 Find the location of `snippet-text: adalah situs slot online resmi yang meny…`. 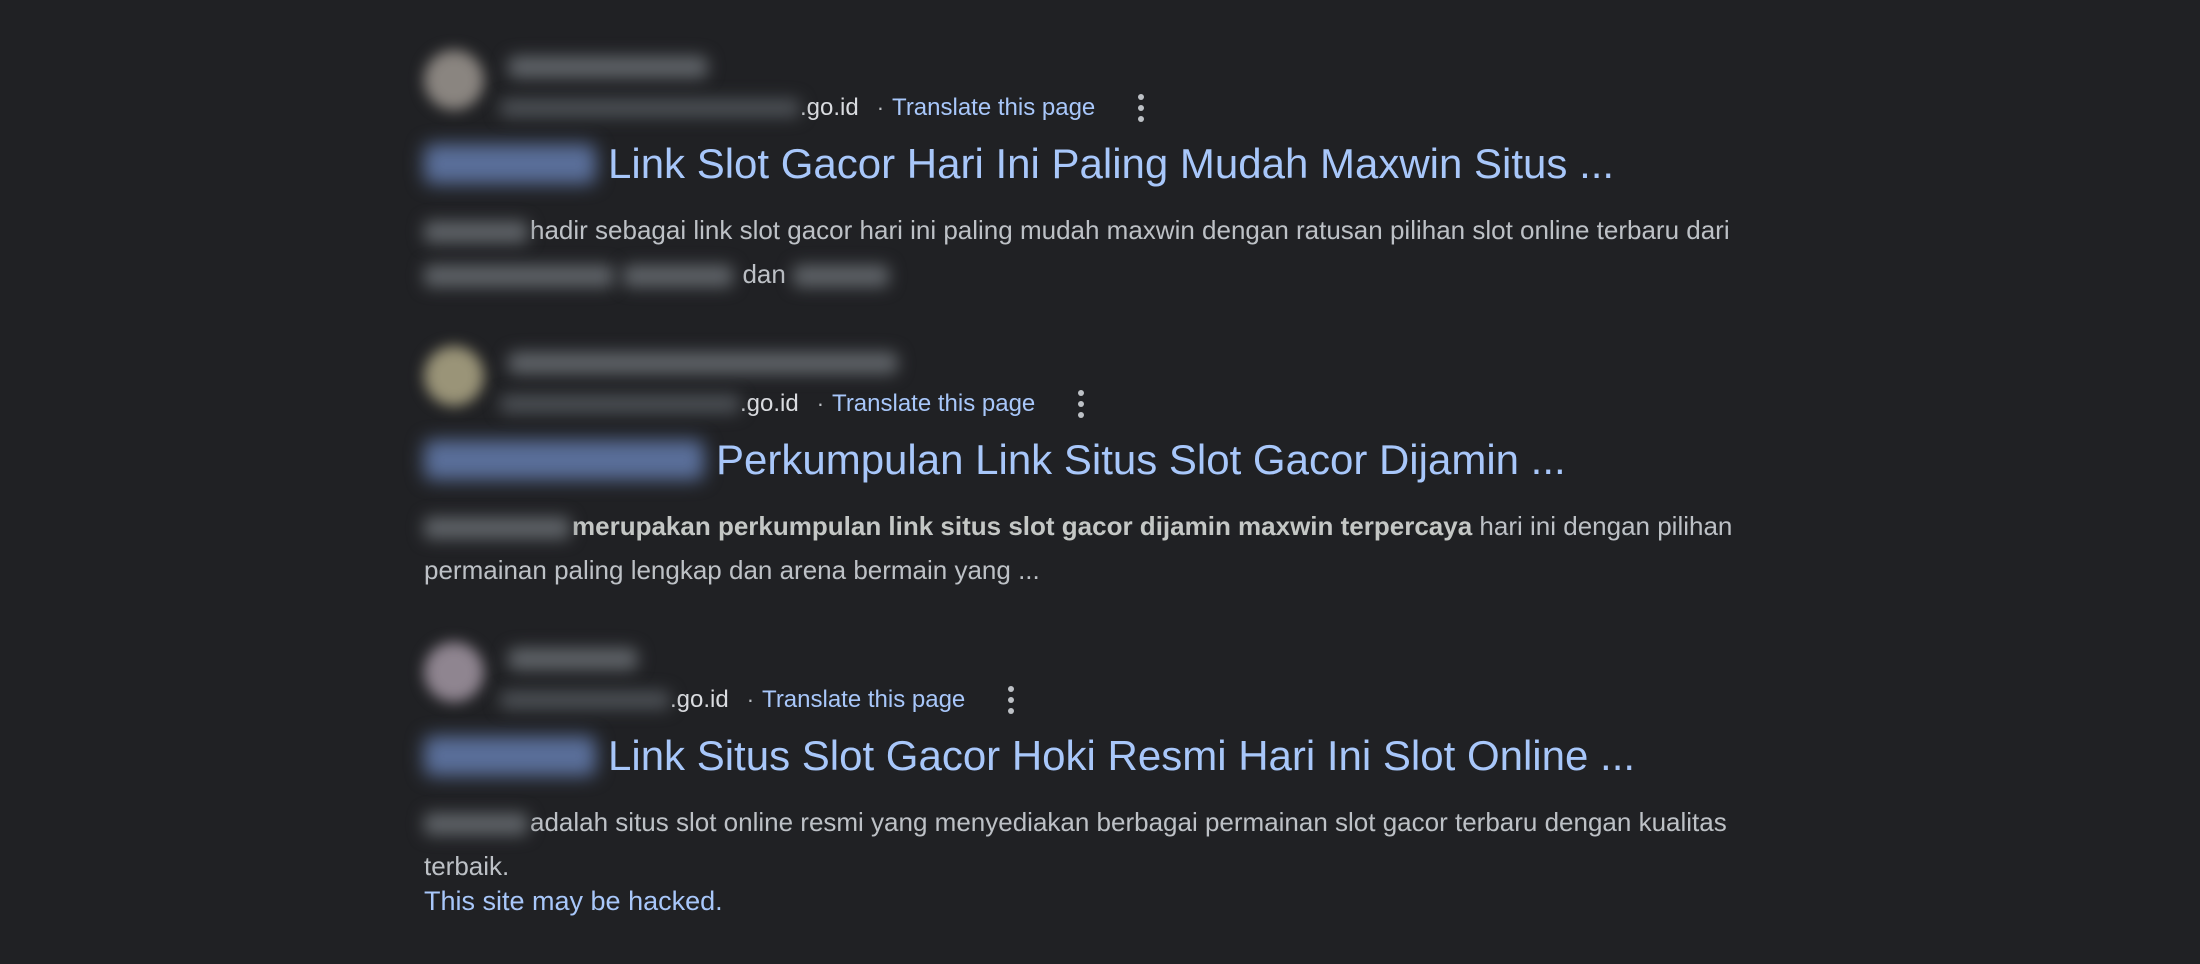

snippet-text: adalah situs slot online resmi yang meny… is located at coordinates (1075, 844).